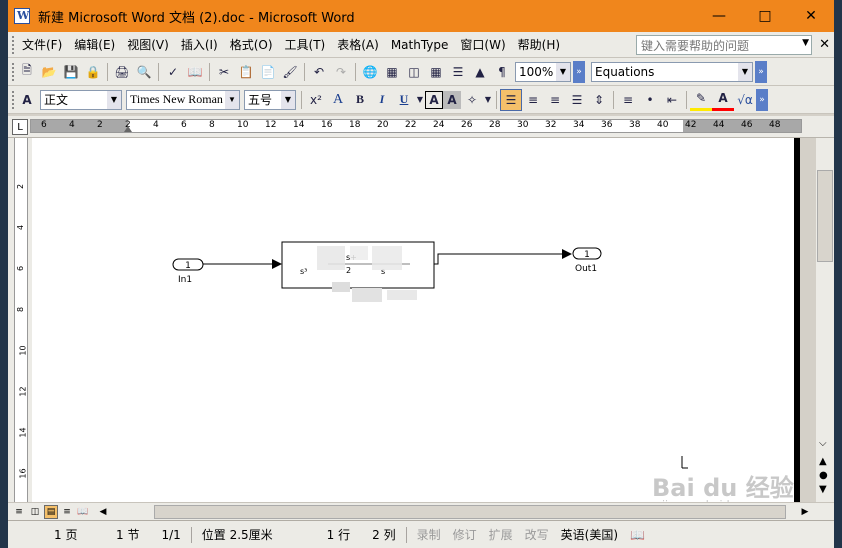 Image resolution: width=842 pixels, height=548 pixels. Describe the element at coordinates (122, 72) in the screenshot. I see `print-icon: 🖨` at that location.